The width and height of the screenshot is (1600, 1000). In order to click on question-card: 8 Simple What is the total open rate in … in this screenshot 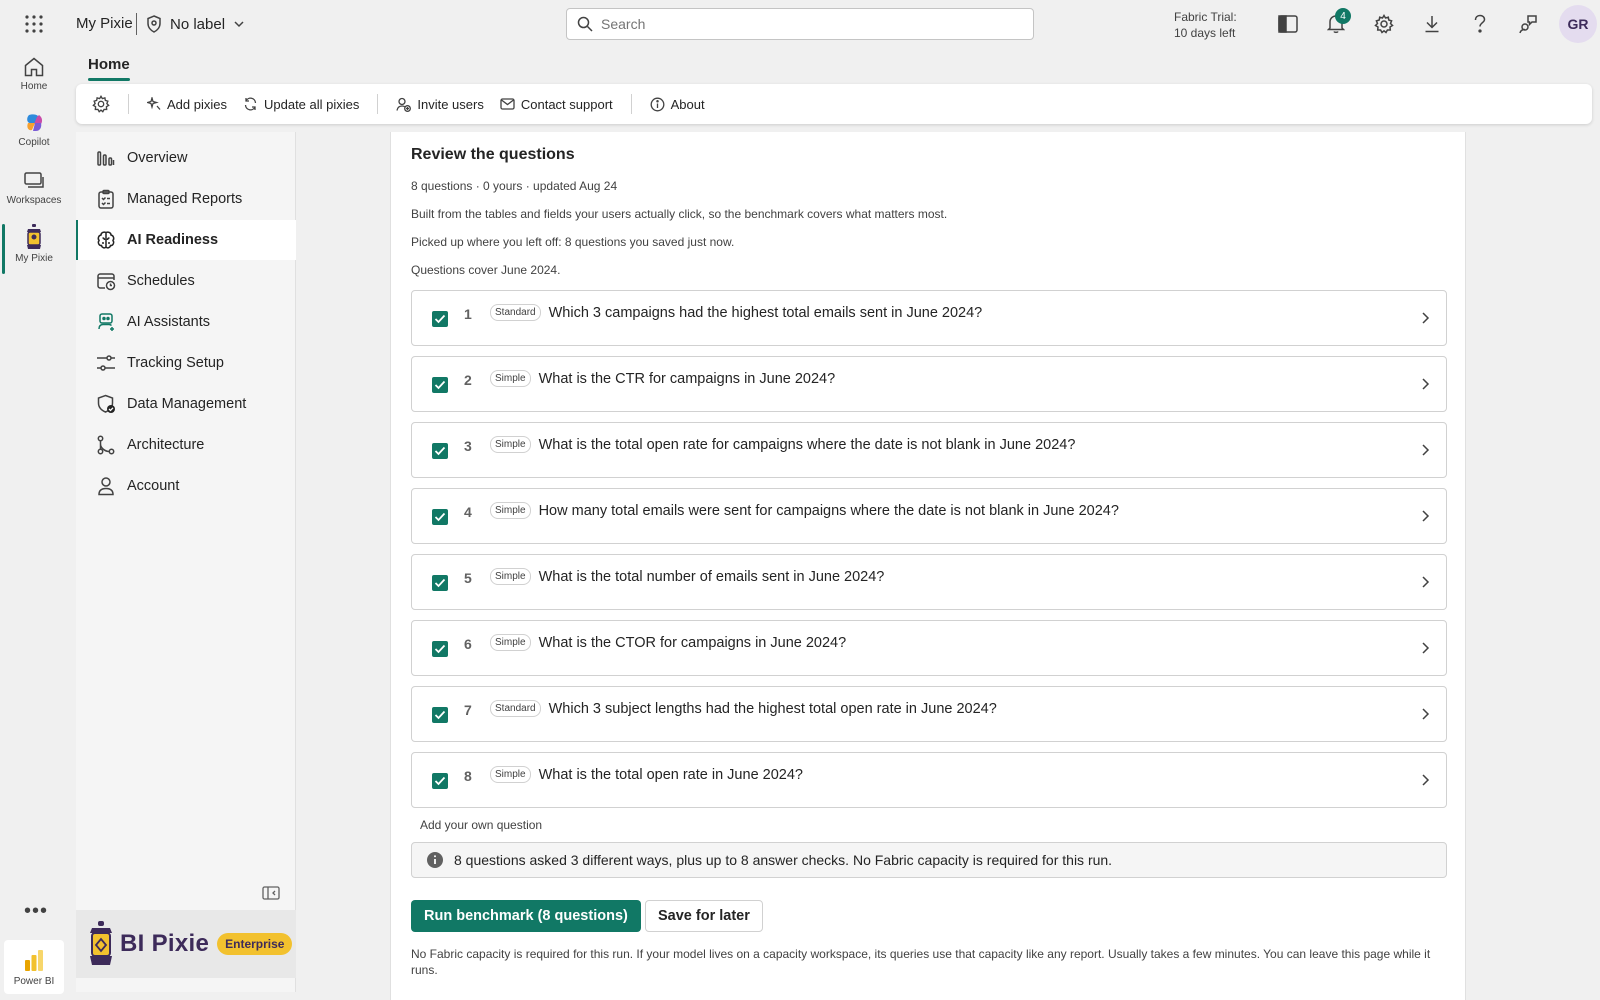, I will do `click(929, 780)`.